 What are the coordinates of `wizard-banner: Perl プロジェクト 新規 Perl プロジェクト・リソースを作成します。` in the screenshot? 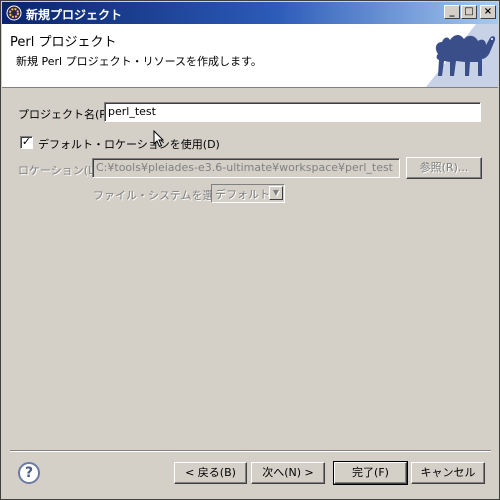 It's located at (250, 56).